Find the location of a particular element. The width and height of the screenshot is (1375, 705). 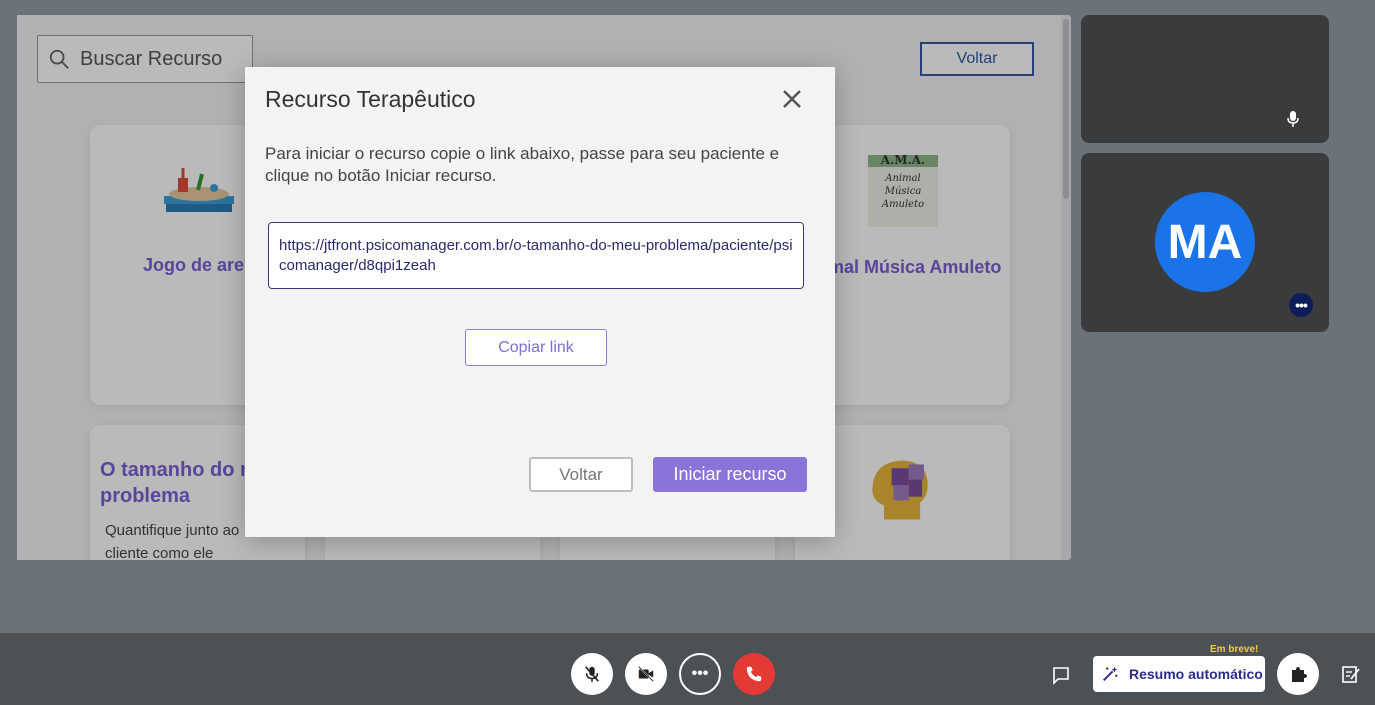

avatar: MA is located at coordinates (1205, 242).